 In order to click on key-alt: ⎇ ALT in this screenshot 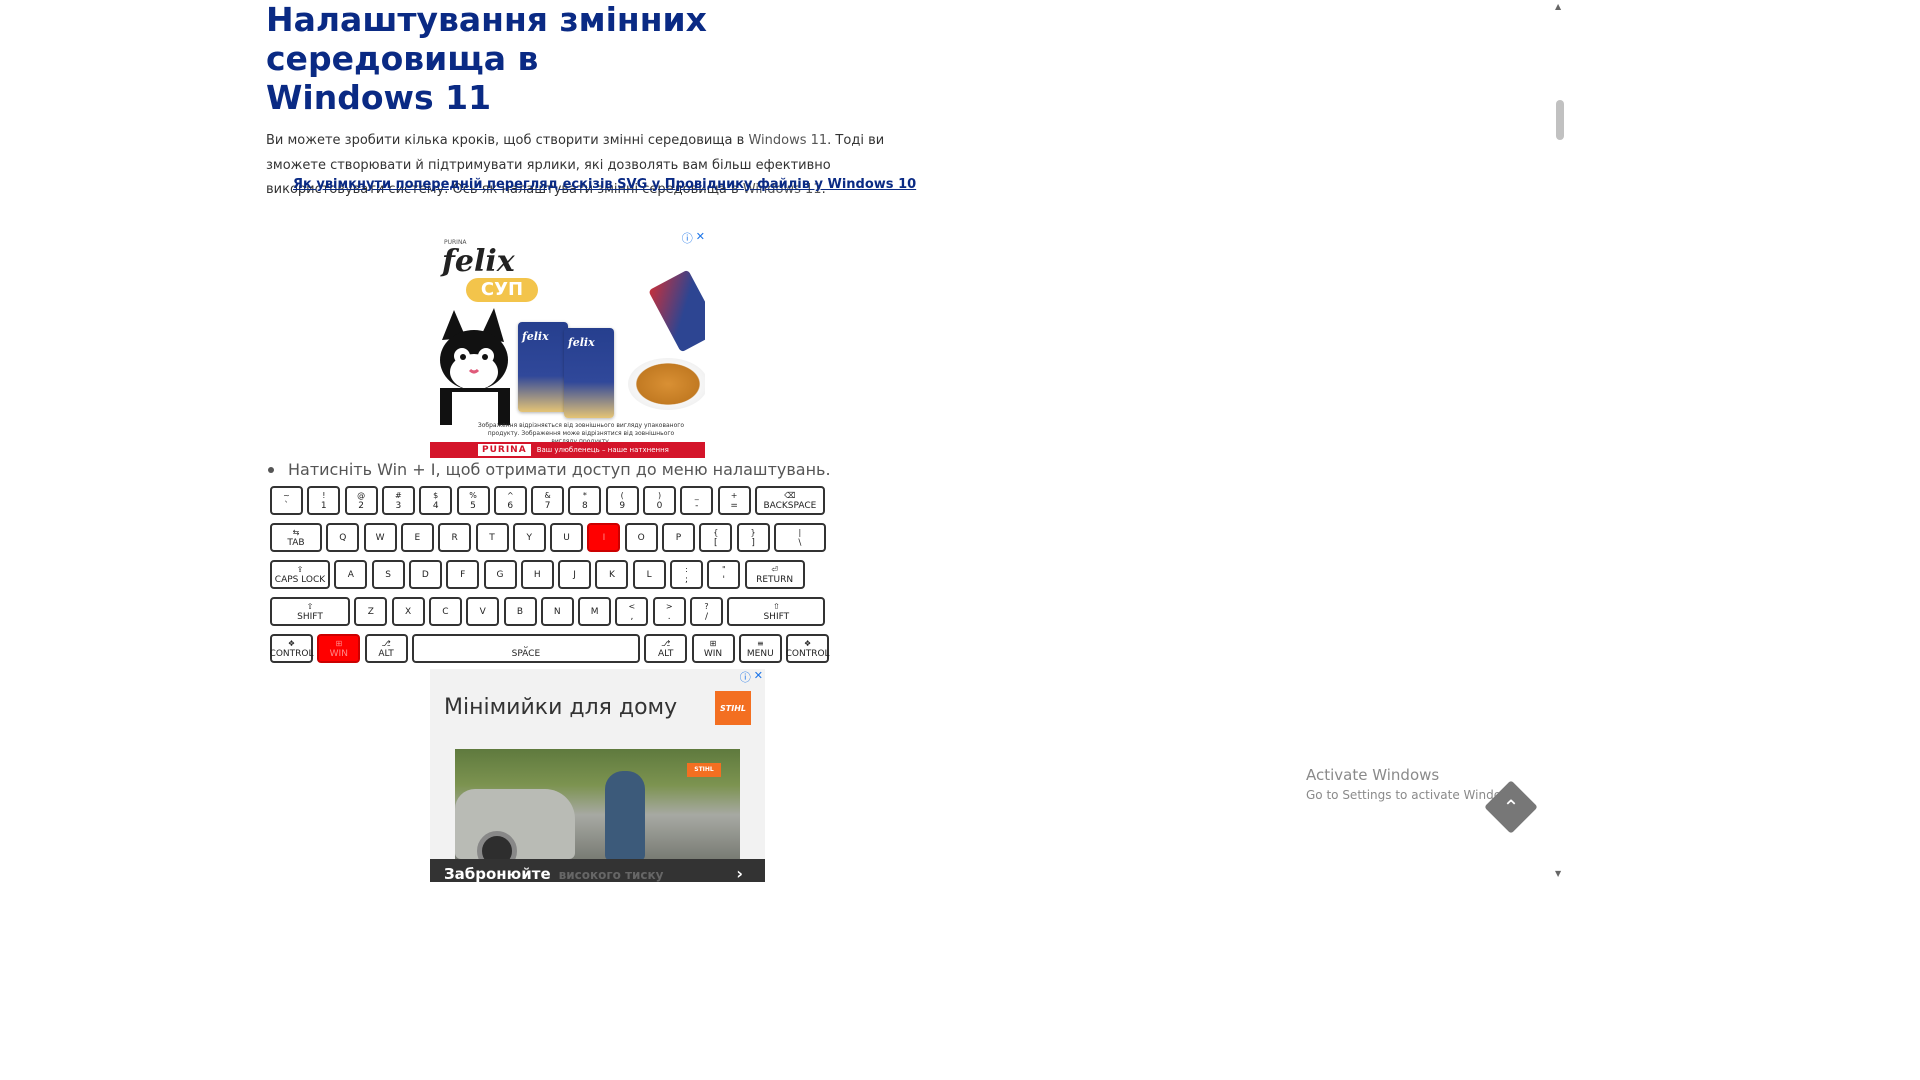, I will do `click(666, 648)`.